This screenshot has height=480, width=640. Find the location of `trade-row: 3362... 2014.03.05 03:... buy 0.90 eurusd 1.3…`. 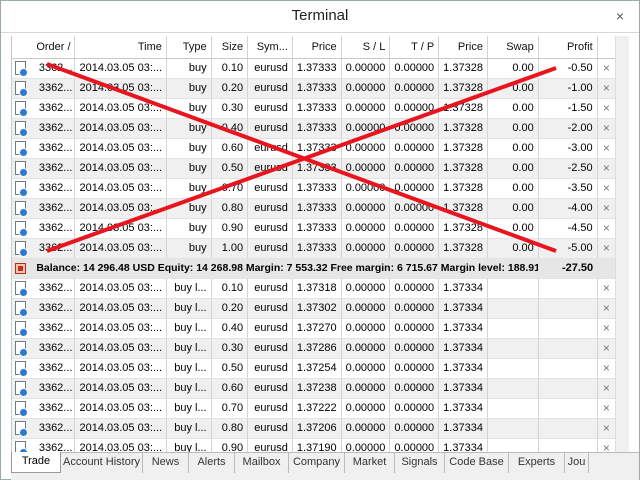

trade-row: 3362... 2014.03.05 03:... buy 0.90 eurusd 1.3… is located at coordinates (314, 228).